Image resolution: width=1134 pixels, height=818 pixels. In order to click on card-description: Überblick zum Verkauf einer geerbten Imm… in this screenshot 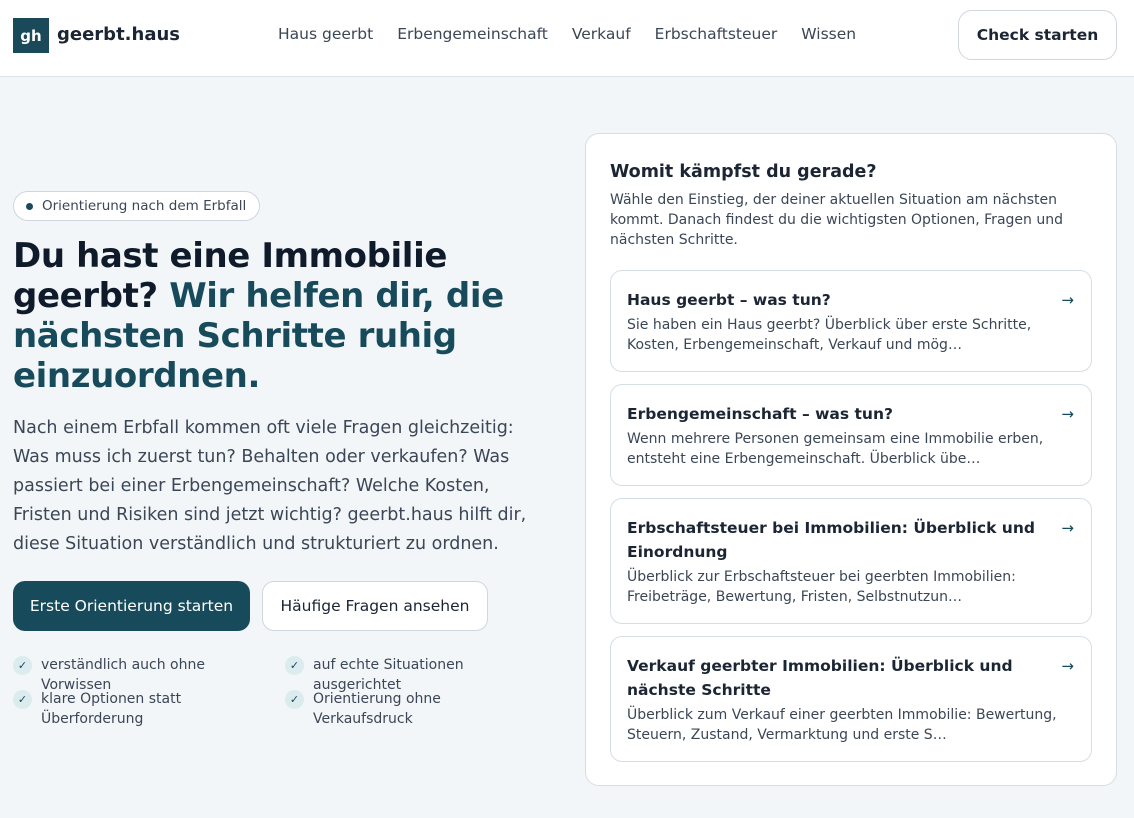, I will do `click(842, 725)`.